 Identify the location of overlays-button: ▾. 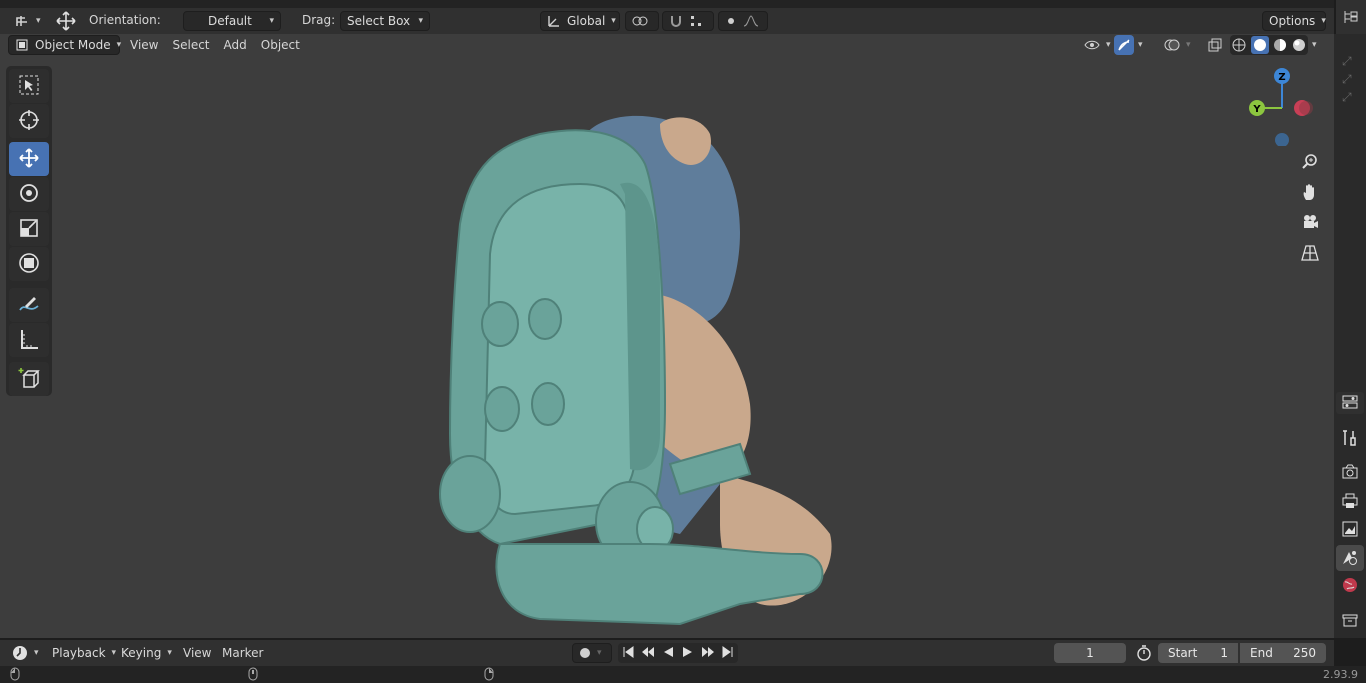
(1177, 45).